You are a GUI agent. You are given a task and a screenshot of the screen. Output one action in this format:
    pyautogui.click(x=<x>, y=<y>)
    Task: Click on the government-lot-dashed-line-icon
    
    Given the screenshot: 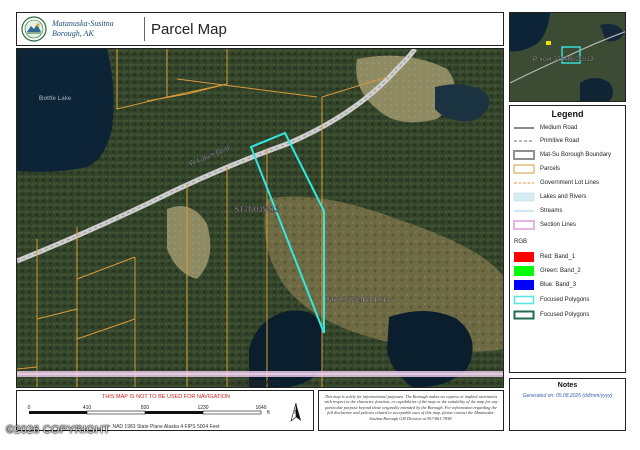 What is the action you would take?
    pyautogui.click(x=524, y=183)
    